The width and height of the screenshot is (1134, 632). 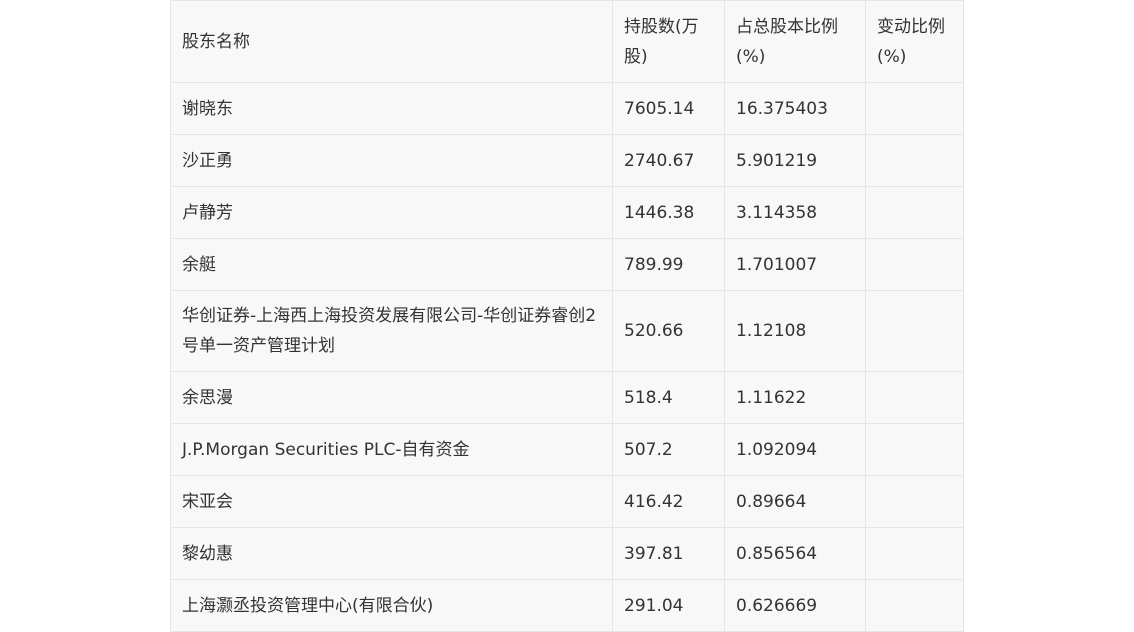 What do you see at coordinates (391, 41) in the screenshot?
I see `header-holder-name: 股东名称` at bounding box center [391, 41].